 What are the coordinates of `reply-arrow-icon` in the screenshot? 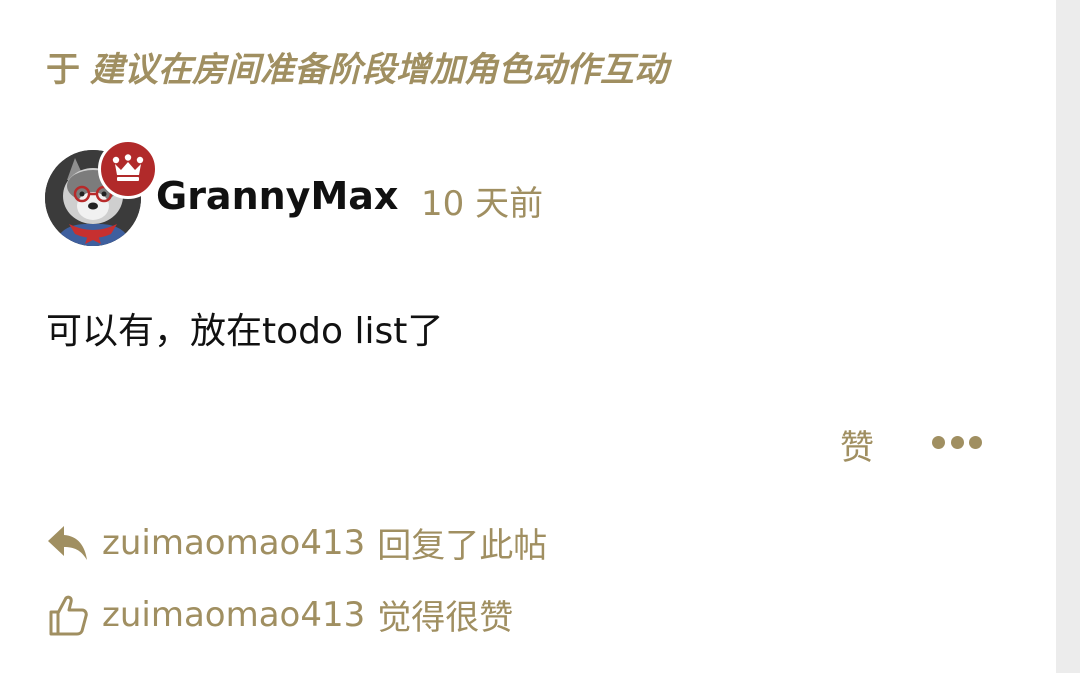 It's located at (68, 543).